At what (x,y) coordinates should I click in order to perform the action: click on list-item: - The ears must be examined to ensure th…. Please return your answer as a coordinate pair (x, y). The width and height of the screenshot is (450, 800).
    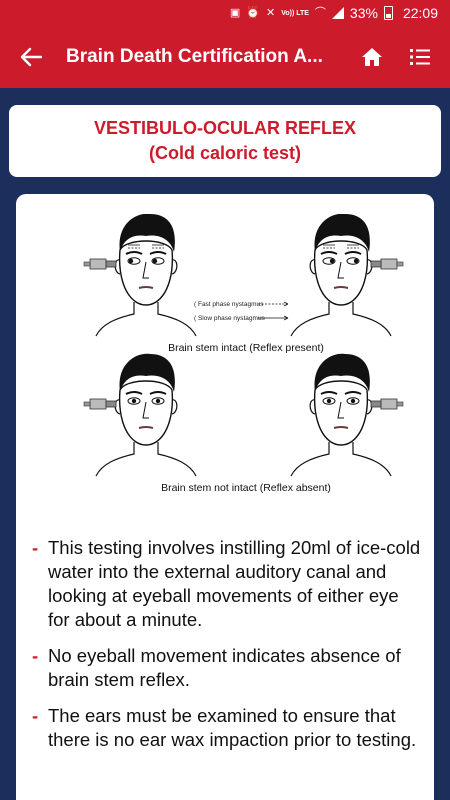
    Looking at the image, I should click on (228, 728).